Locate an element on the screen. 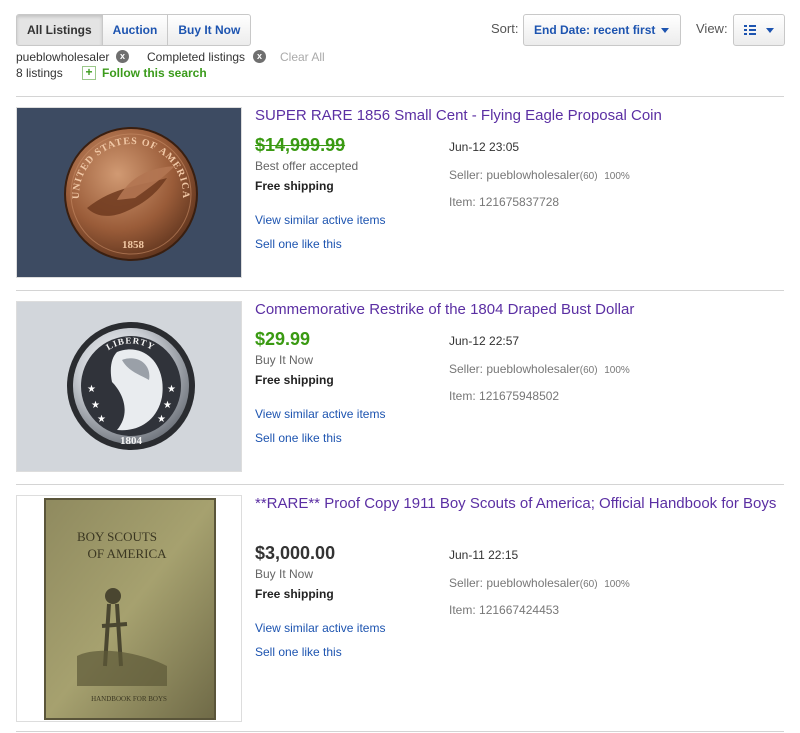 This screenshot has width=800, height=733. listing-image: LIBERTY ★ ★ ★ ★ ★ ★ 1804 is located at coordinates (129, 386).